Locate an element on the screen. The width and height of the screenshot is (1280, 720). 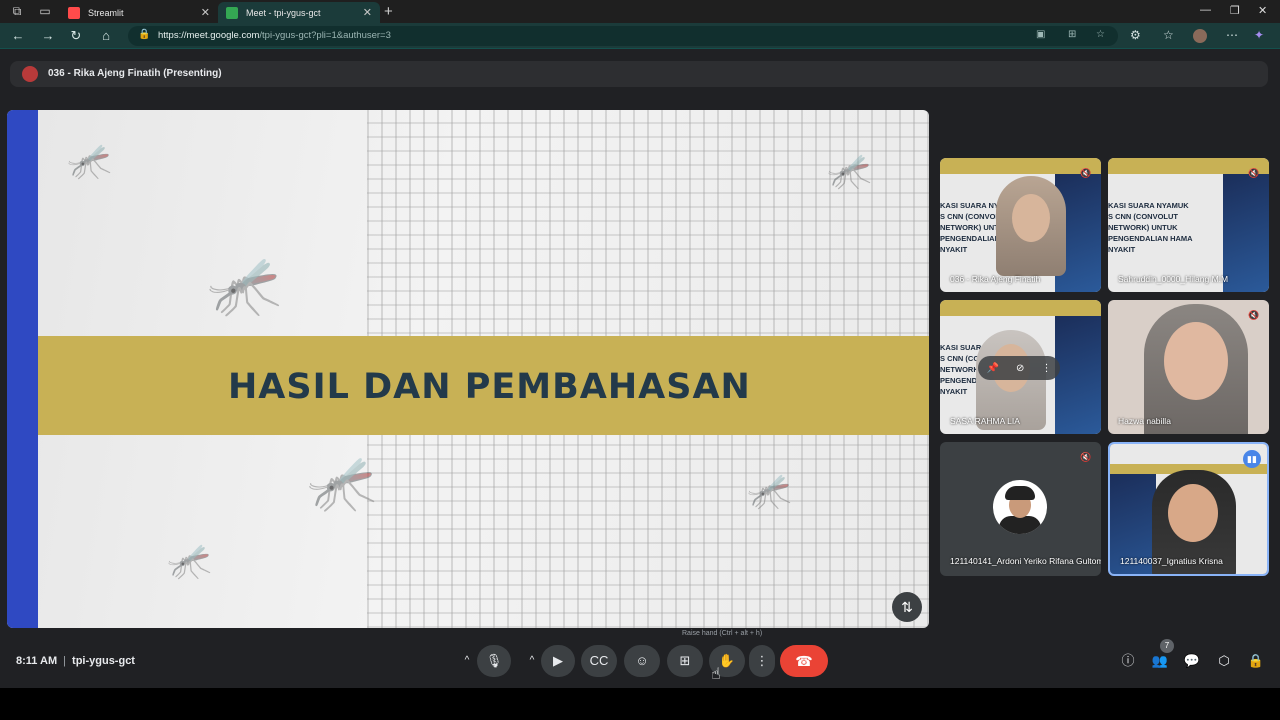
meeting-details-icon: ⓘ is located at coordinates (1128, 661).